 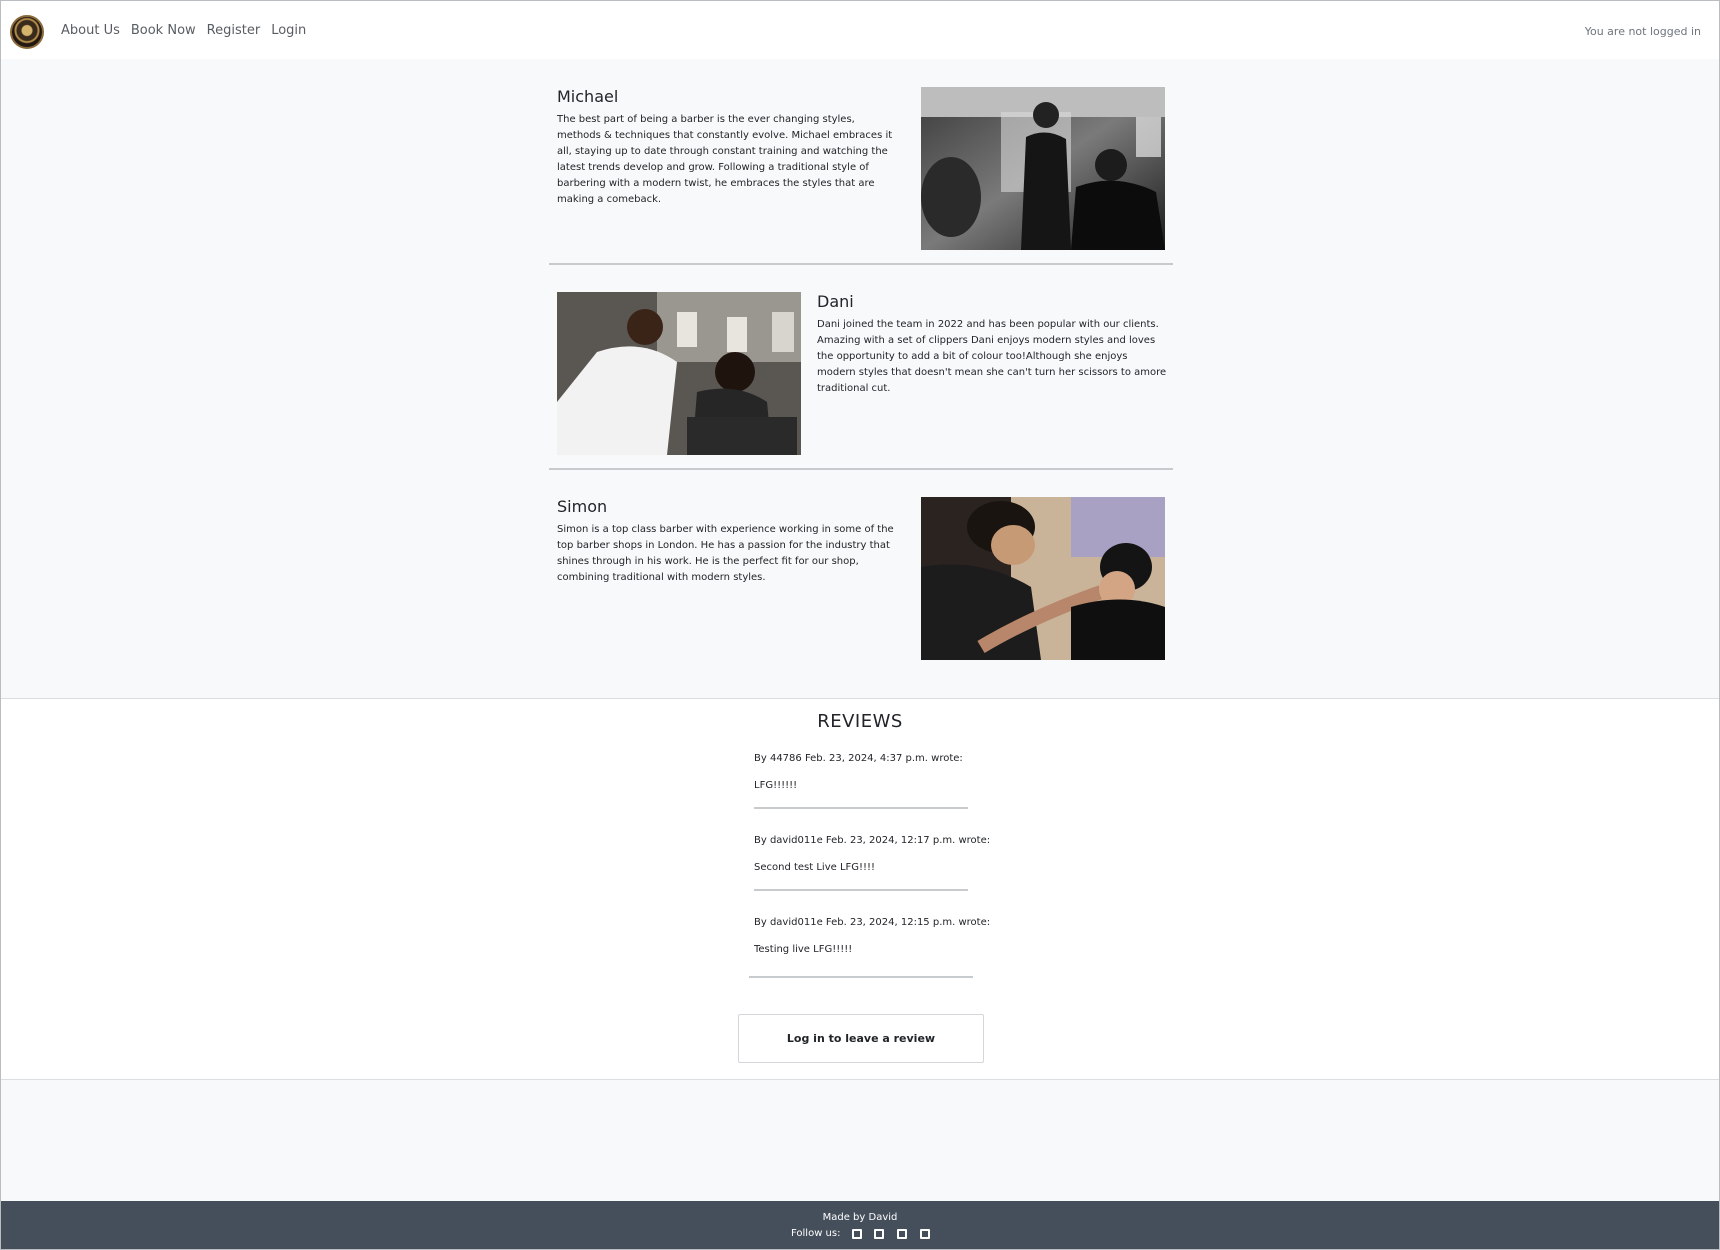 What do you see at coordinates (776, 785) in the screenshot?
I see `review-body: LFG!!!!!!` at bounding box center [776, 785].